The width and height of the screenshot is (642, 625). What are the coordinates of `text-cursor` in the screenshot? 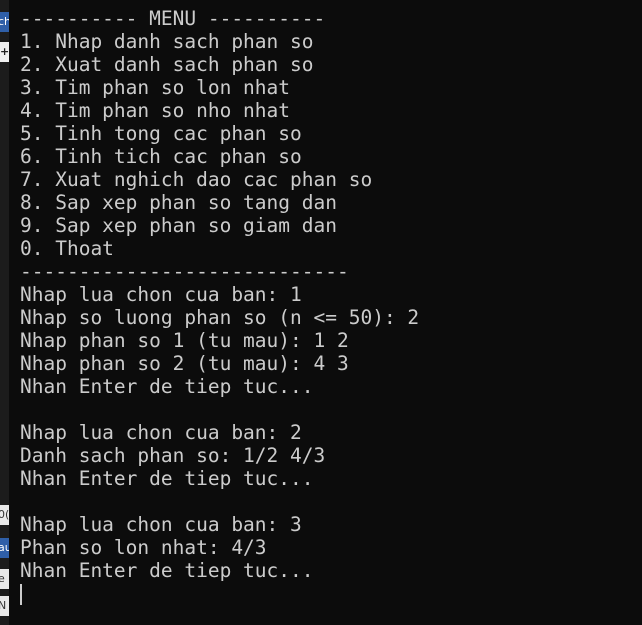 It's located at (21, 594).